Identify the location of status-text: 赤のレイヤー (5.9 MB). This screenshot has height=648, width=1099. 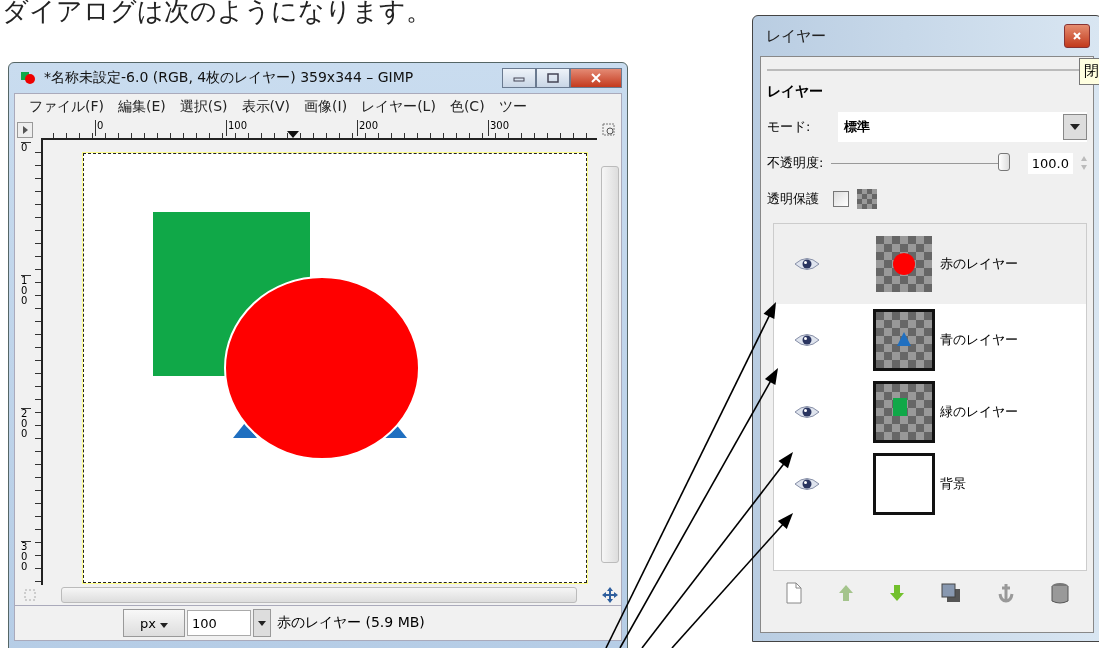
(351, 623).